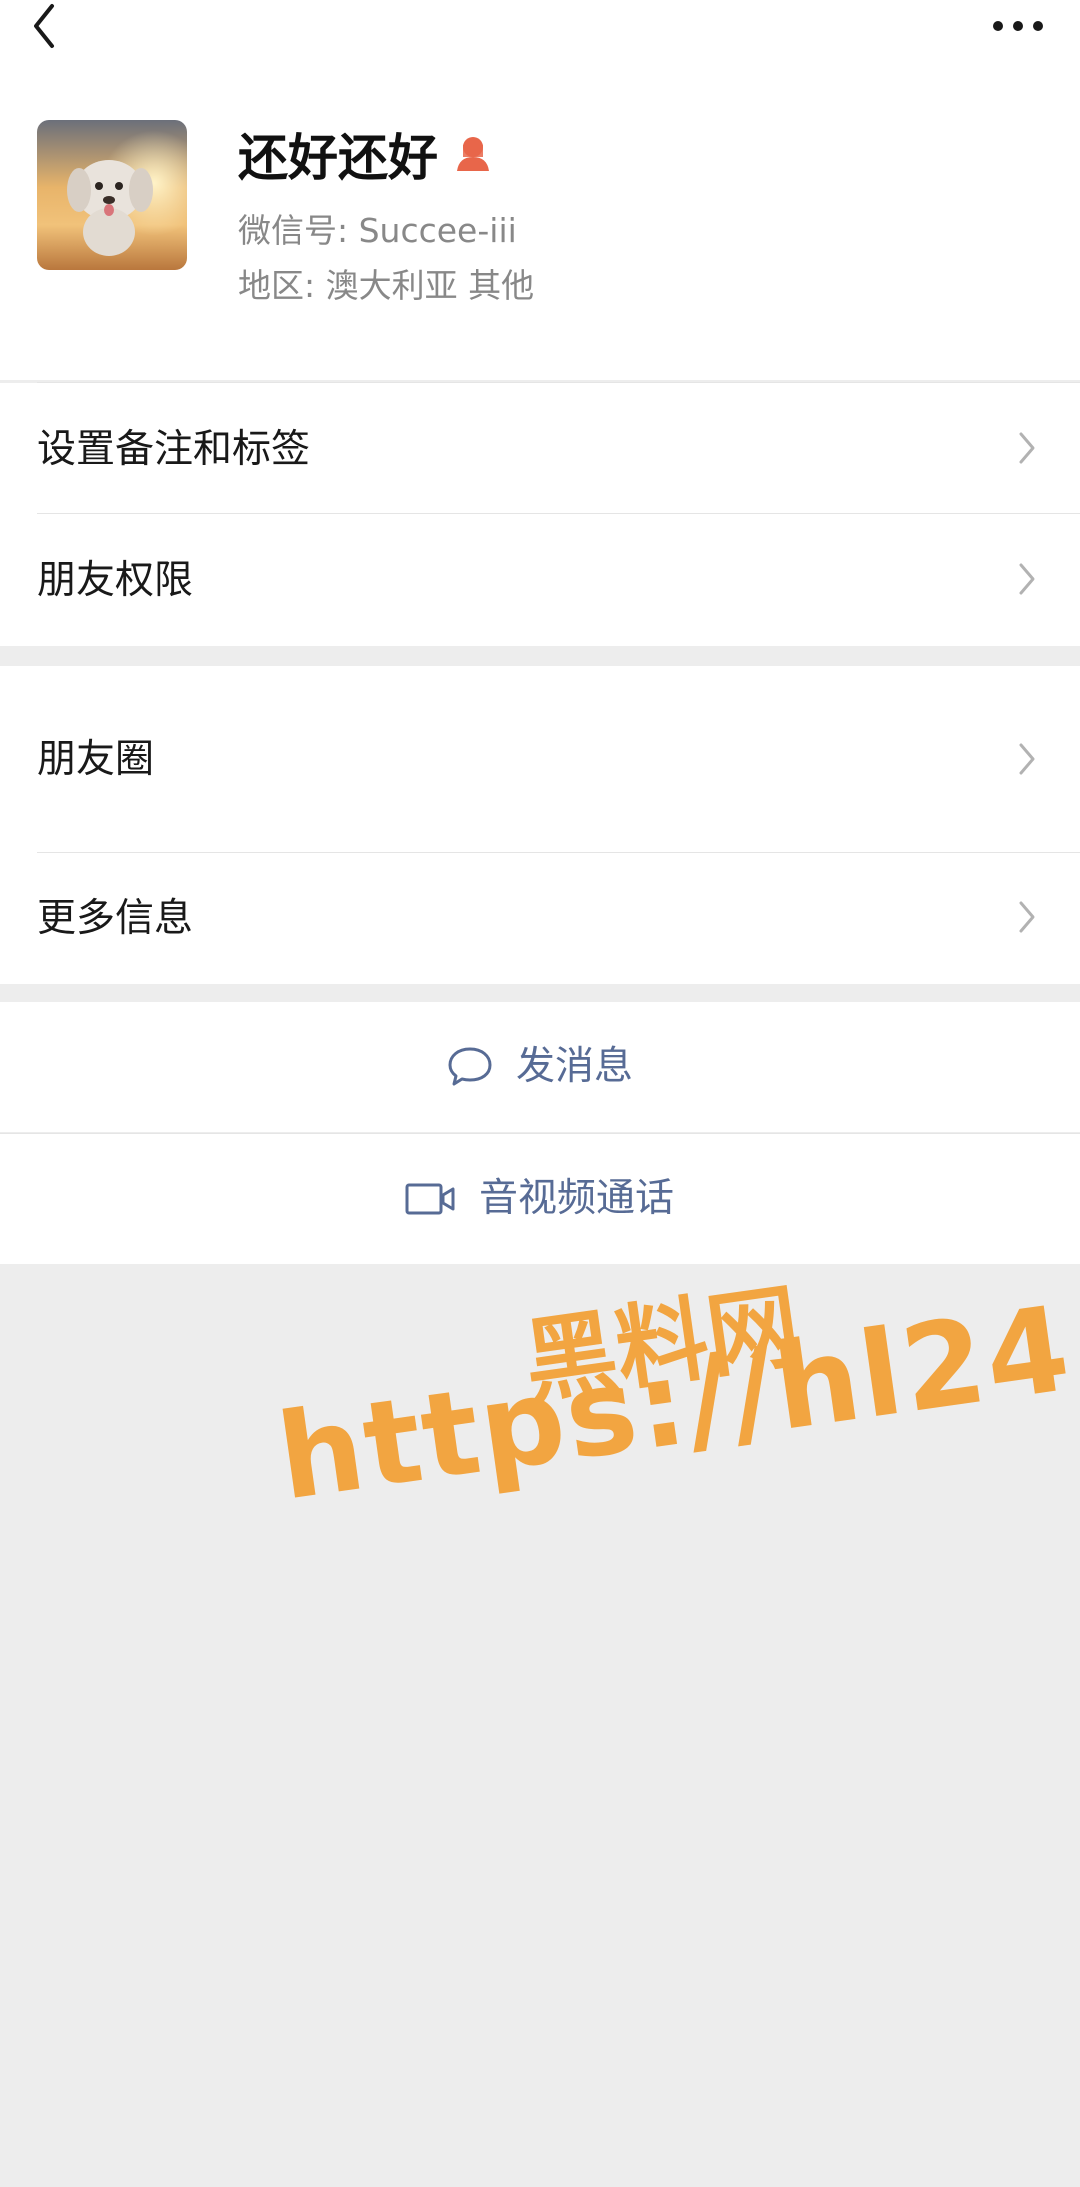 The height and width of the screenshot is (2187, 1080). Describe the element at coordinates (115, 918) in the screenshot. I see `more-info-label: 更多信息` at that location.